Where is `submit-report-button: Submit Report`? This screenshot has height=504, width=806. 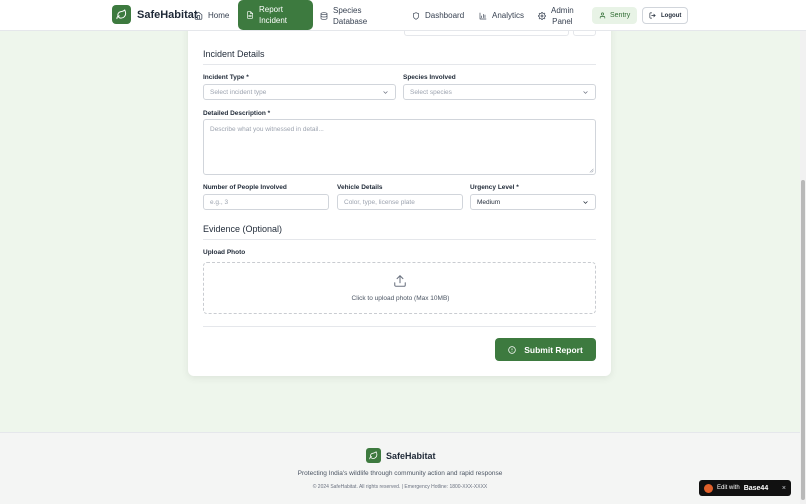
submit-report-button: Submit Report is located at coordinates (545, 349).